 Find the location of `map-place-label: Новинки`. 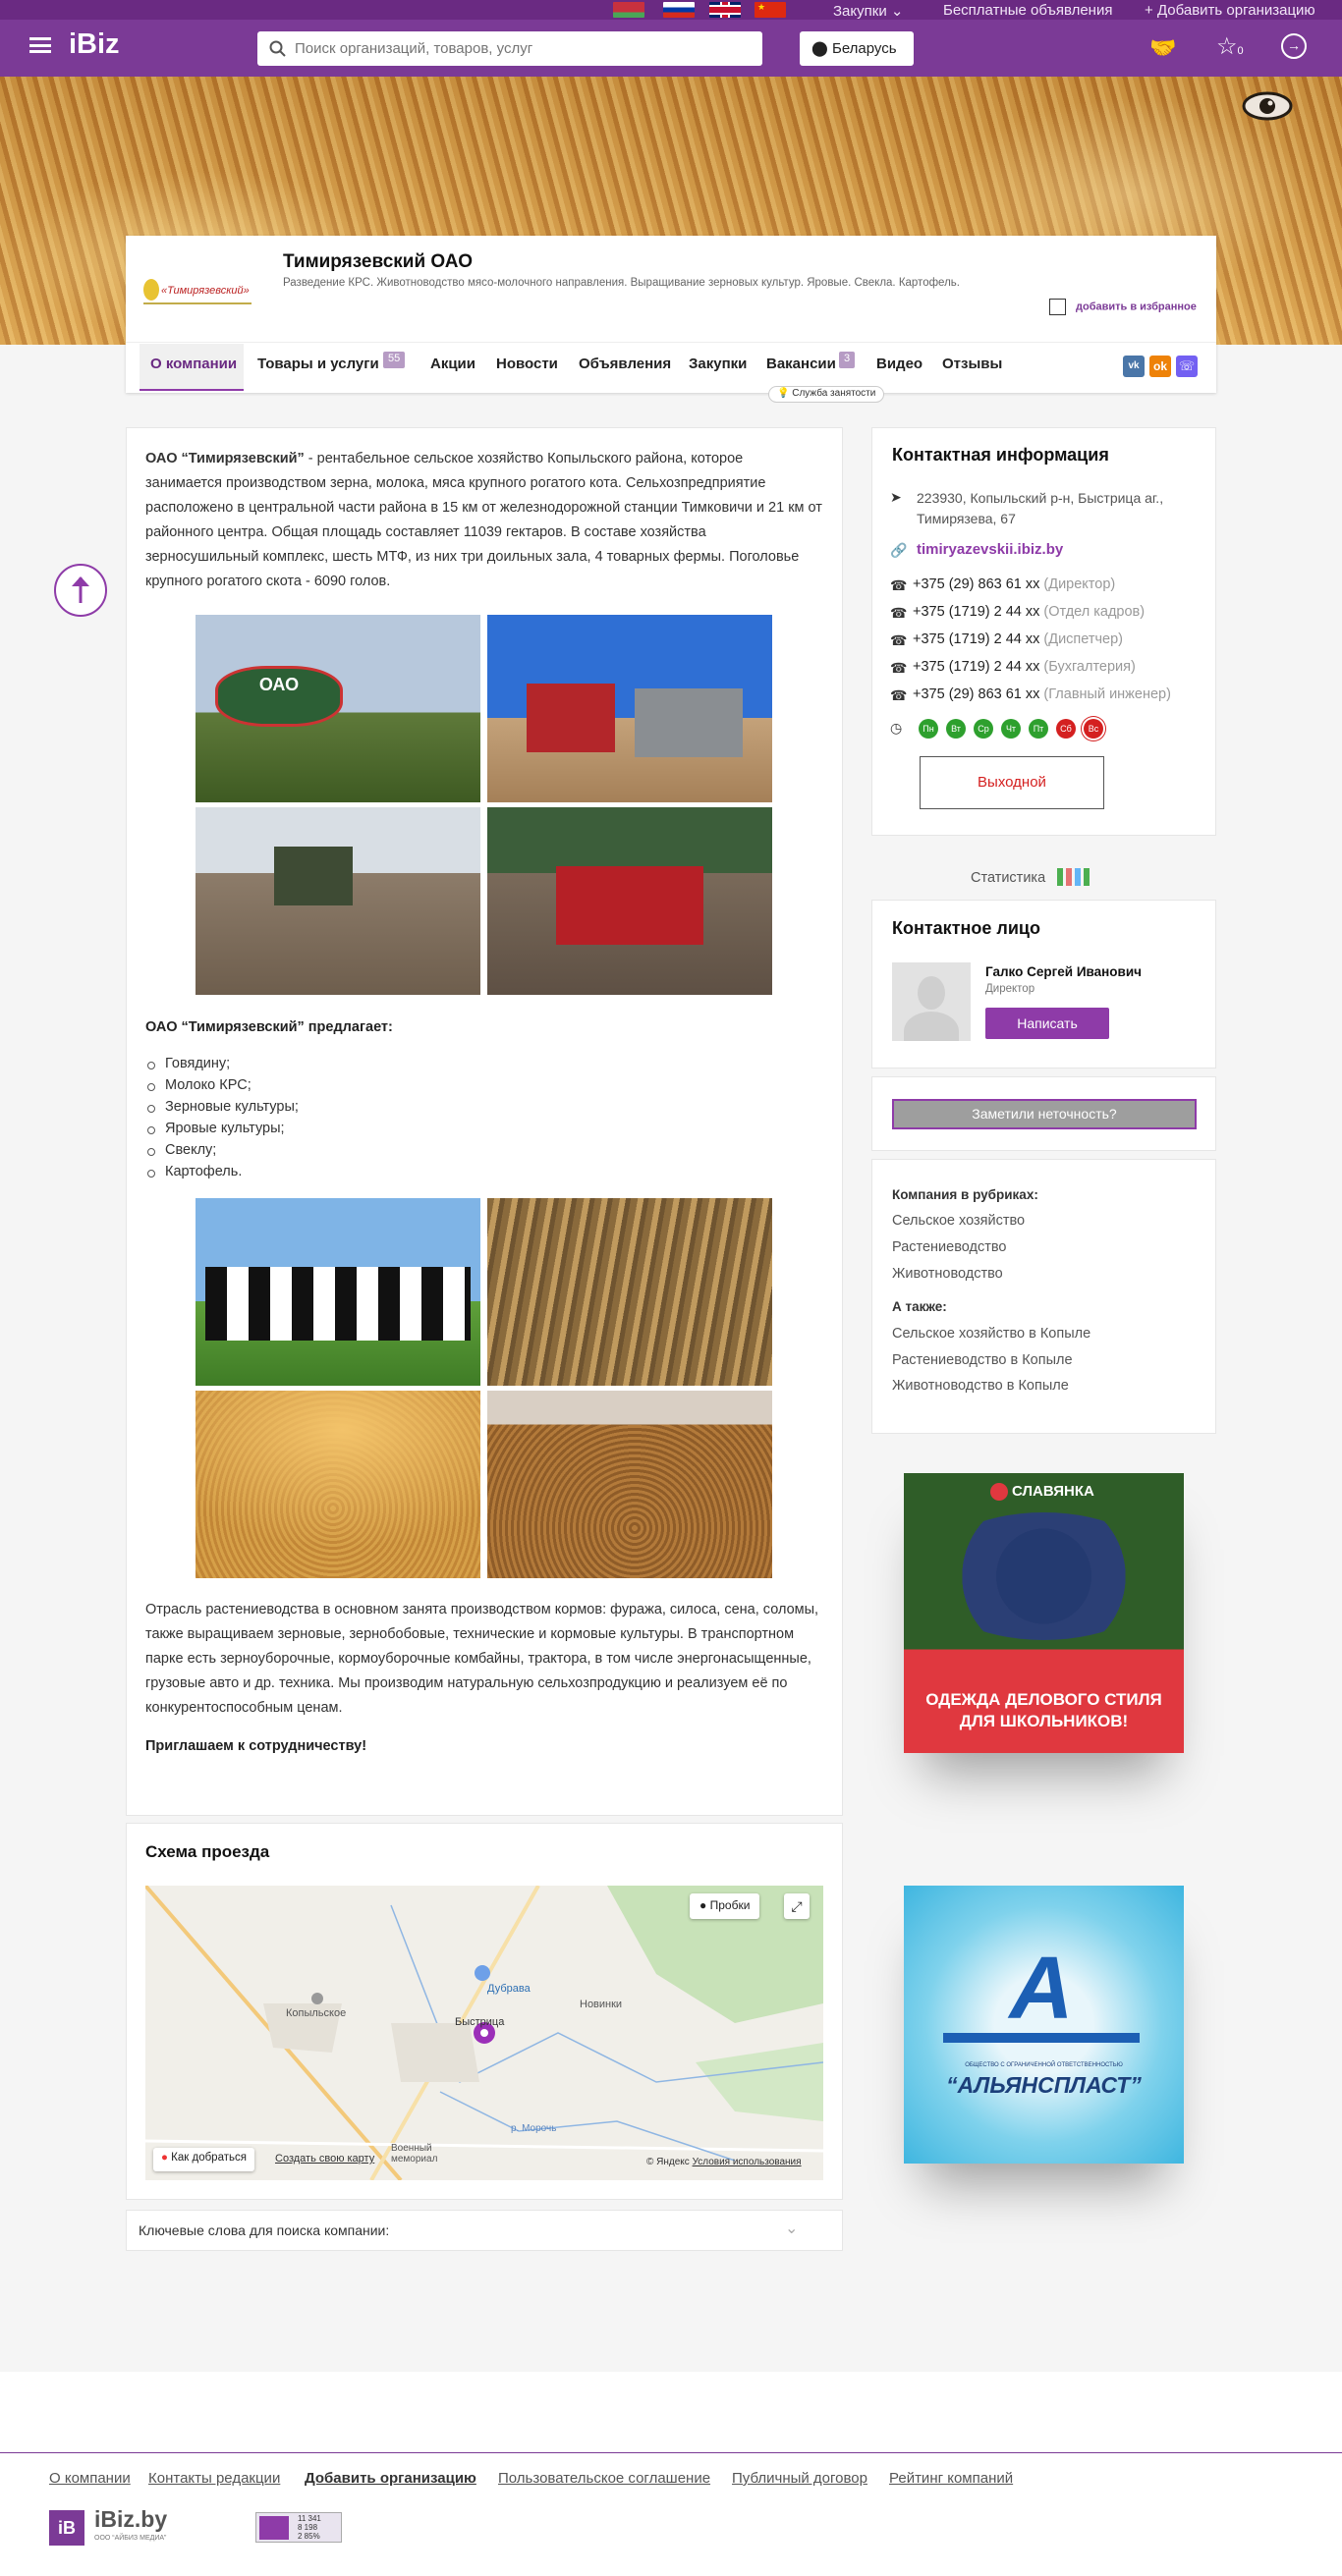

map-place-label: Новинки is located at coordinates (601, 2005).